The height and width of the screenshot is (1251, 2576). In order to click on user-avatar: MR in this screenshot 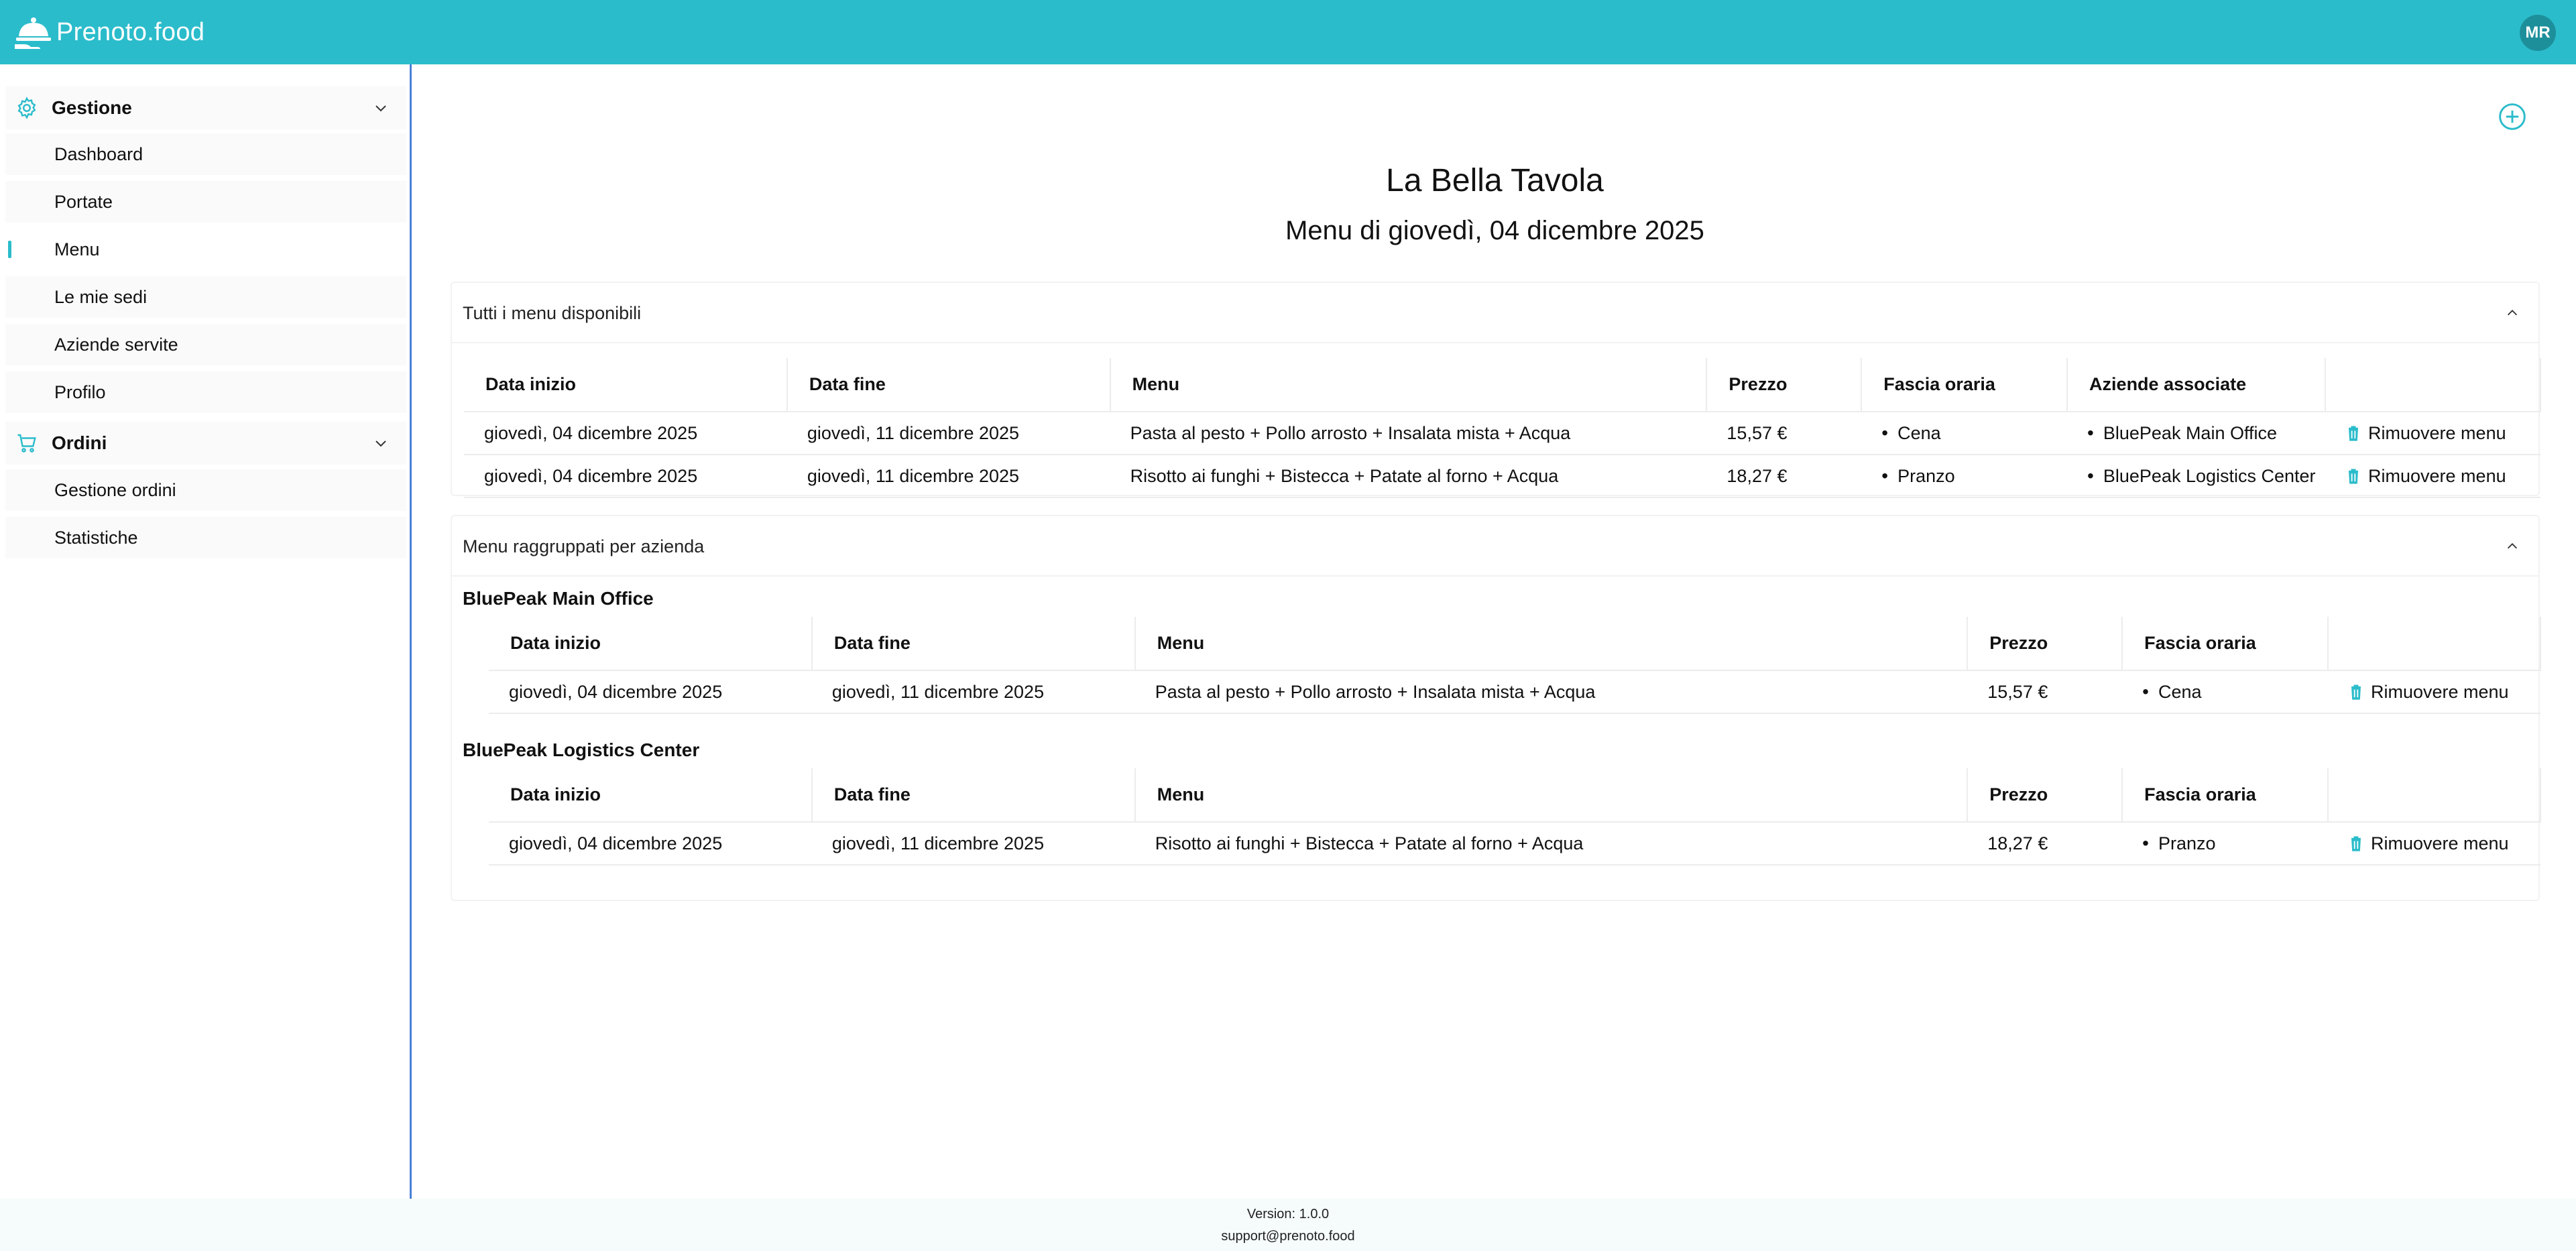, I will do `click(2538, 33)`.